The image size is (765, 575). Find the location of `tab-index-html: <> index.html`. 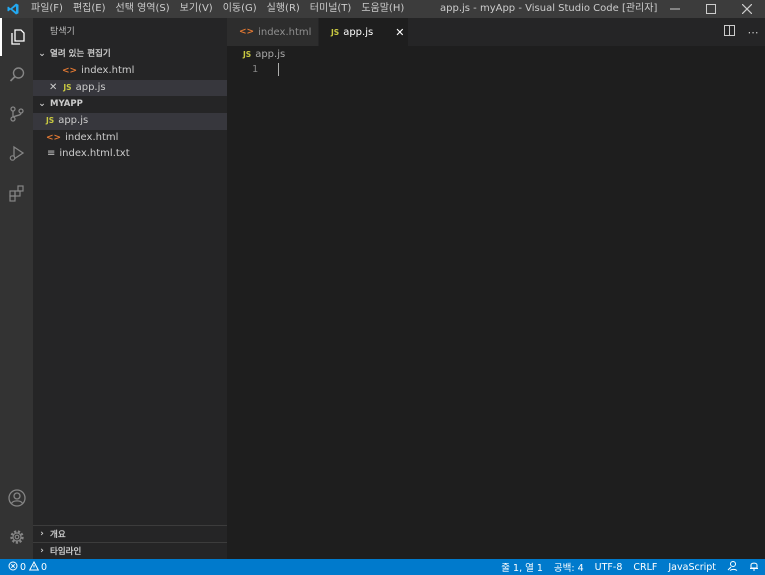

tab-index-html: <> index.html is located at coordinates (273, 32).